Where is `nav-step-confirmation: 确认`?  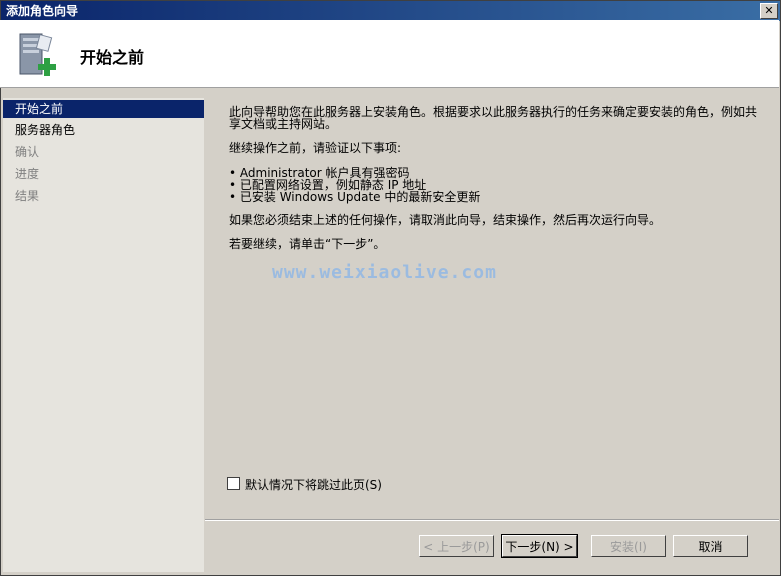
nav-step-confirmation: 确认 is located at coordinates (27, 152).